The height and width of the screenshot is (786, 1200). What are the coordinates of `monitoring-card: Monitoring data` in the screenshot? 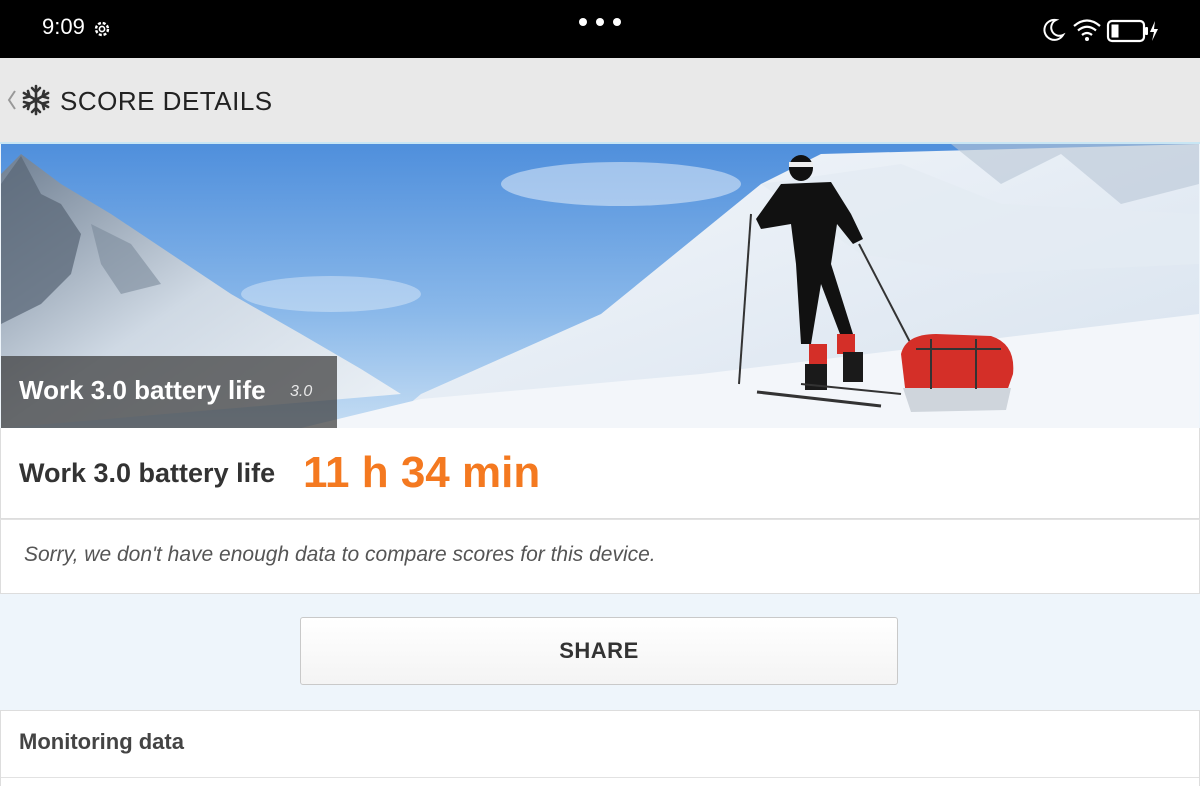 It's located at (600, 748).